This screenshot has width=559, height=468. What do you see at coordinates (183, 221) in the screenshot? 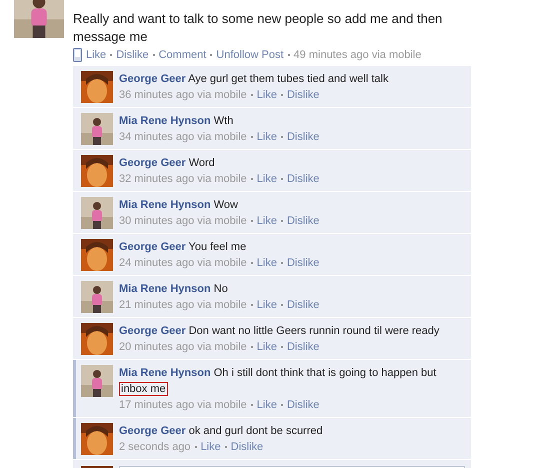
I see `comment-time: 30 minutes ago via mobile` at bounding box center [183, 221].